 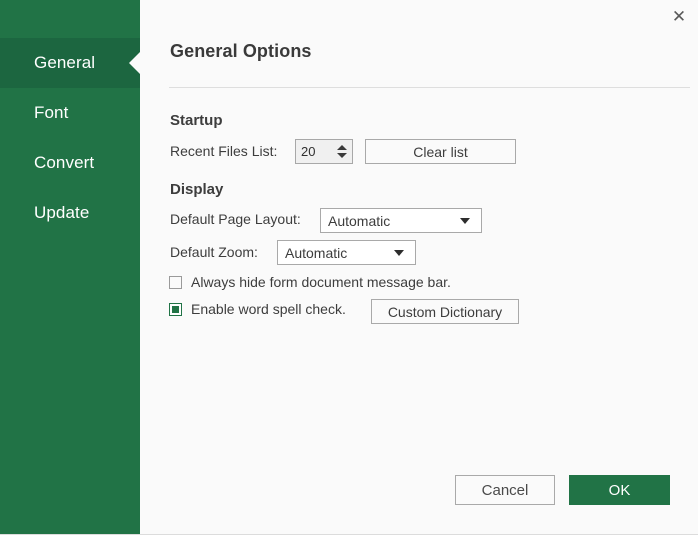 I want to click on sidebar-item-convert: Convert, so click(x=70, y=163).